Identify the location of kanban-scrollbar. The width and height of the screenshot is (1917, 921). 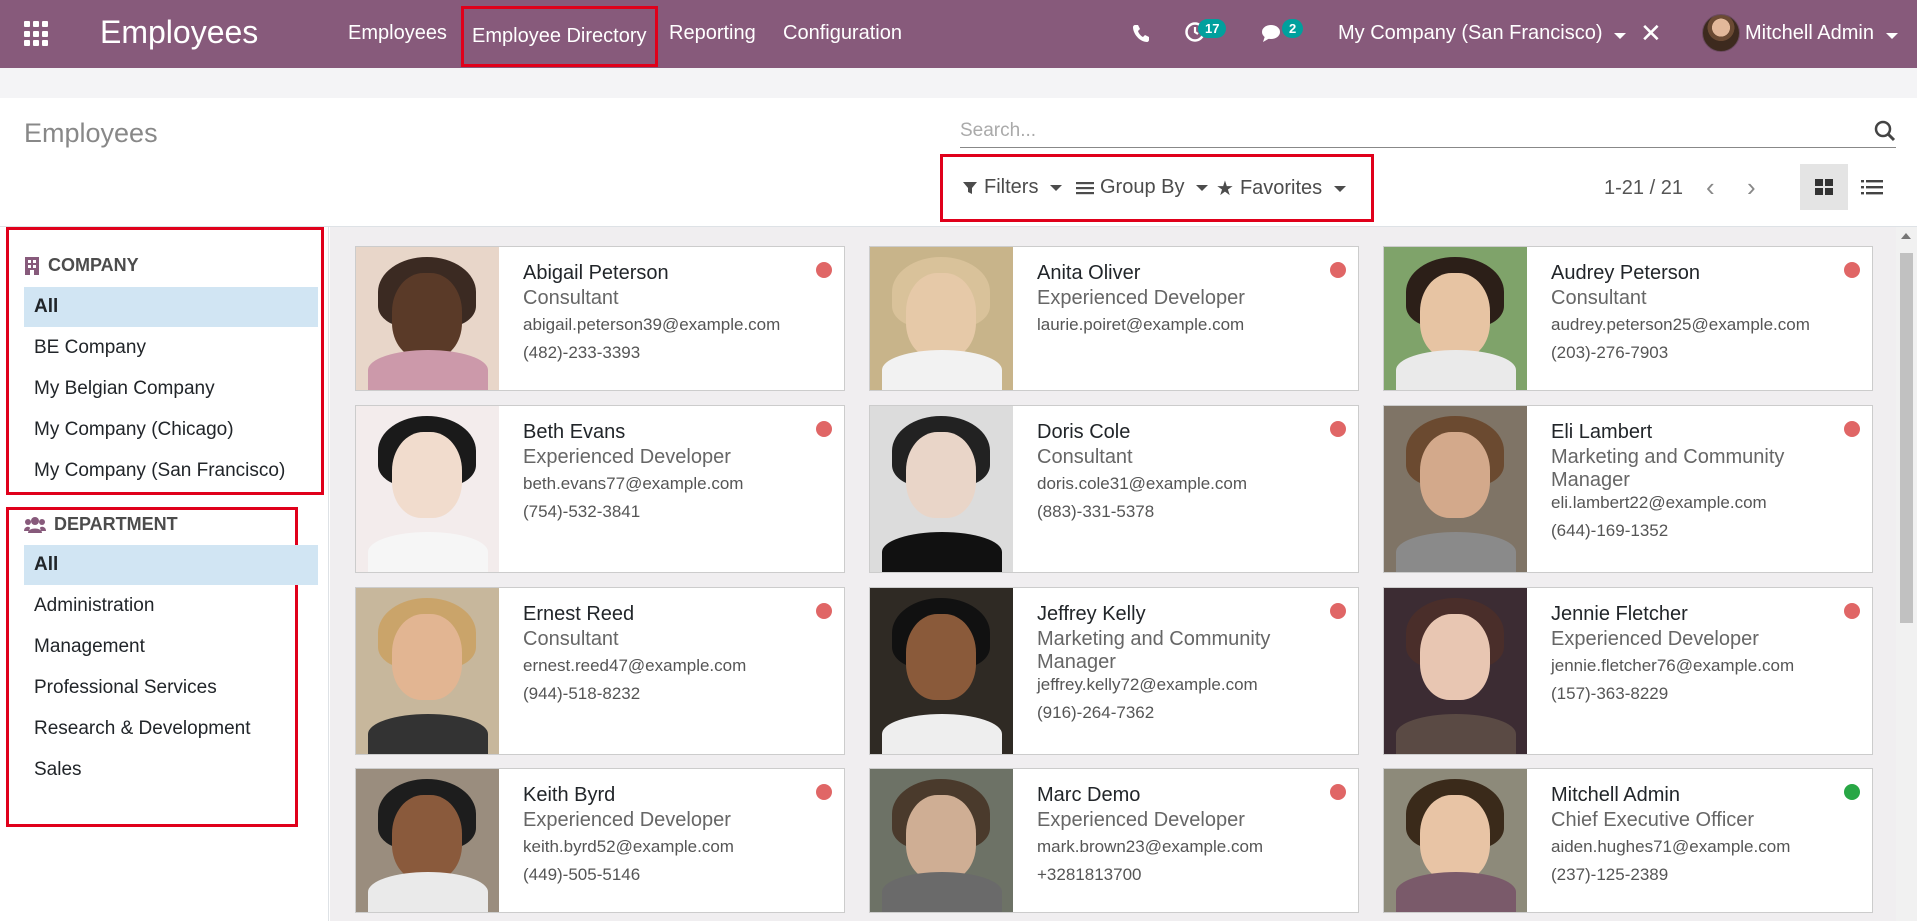
(1906, 574).